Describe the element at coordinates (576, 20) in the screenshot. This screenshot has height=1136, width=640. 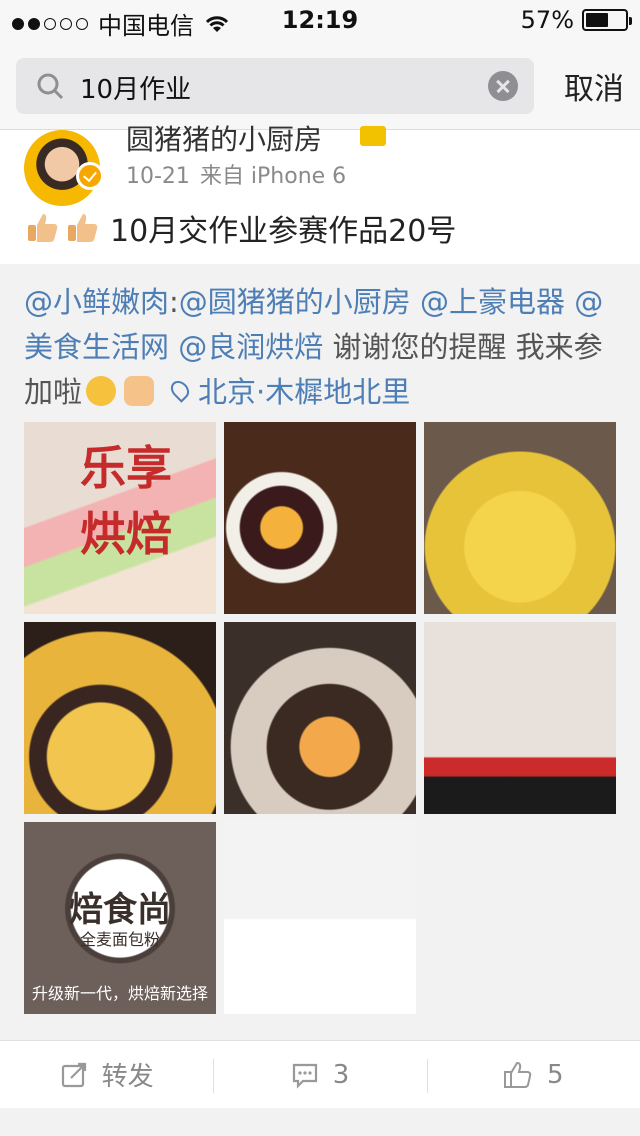
I see `status-right: 57%` at that location.